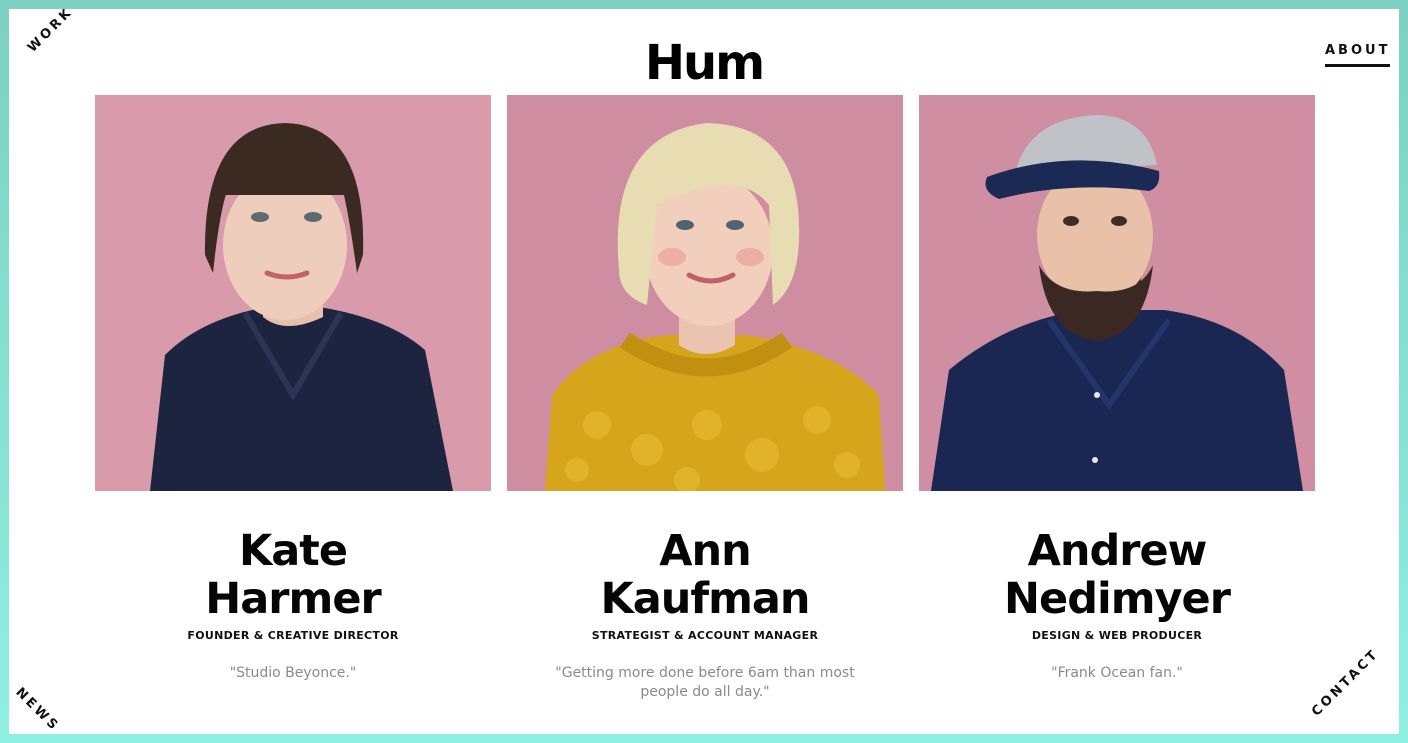 This screenshot has height=743, width=1408. What do you see at coordinates (1117, 599) in the screenshot?
I see `last-name: Nedimyer` at bounding box center [1117, 599].